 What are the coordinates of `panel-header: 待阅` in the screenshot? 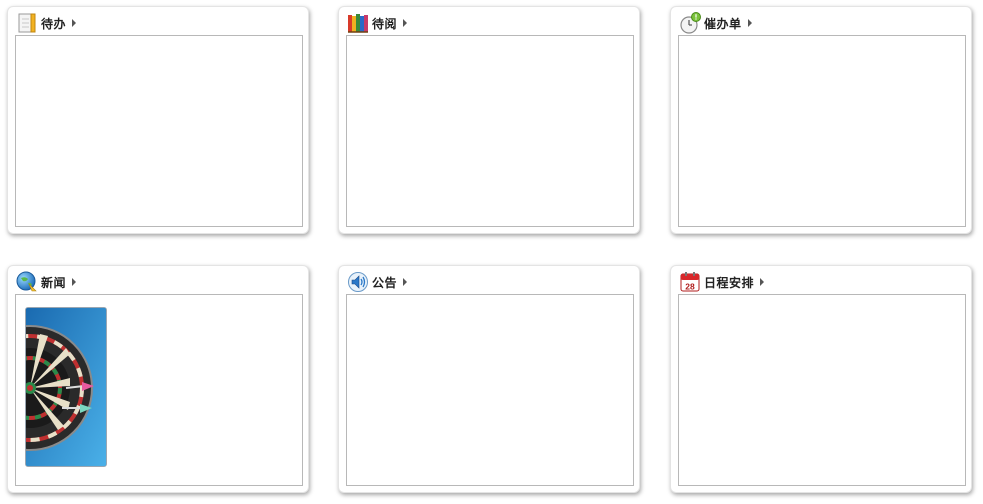 It's located at (489, 23).